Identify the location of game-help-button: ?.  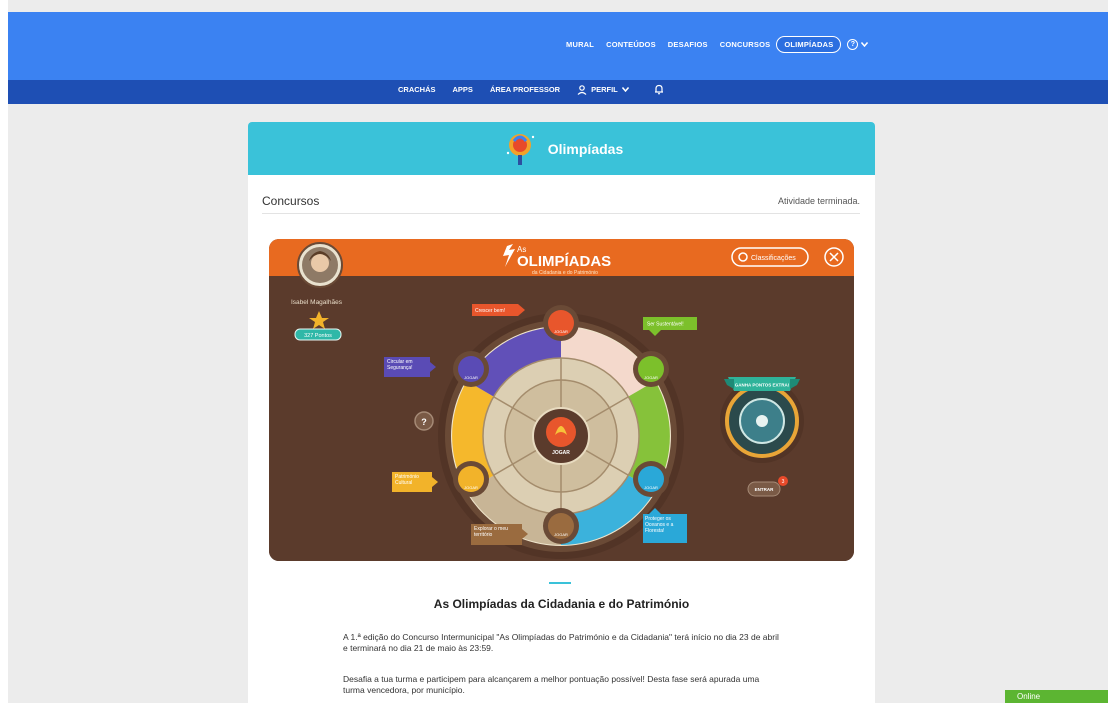
(424, 421).